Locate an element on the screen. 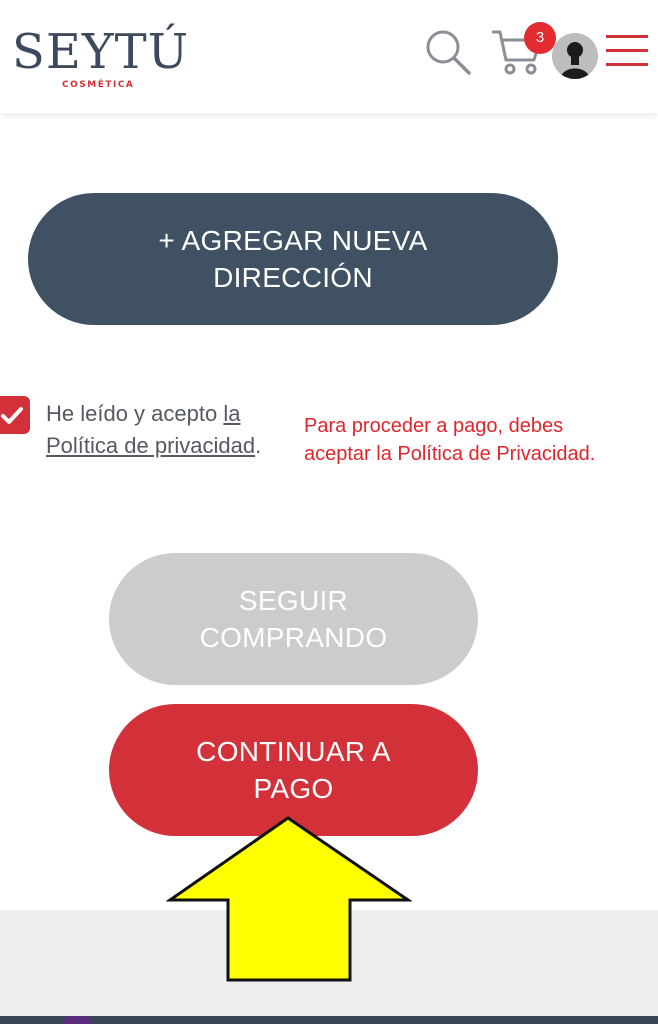  hamburger-menu-icon is located at coordinates (627, 51).